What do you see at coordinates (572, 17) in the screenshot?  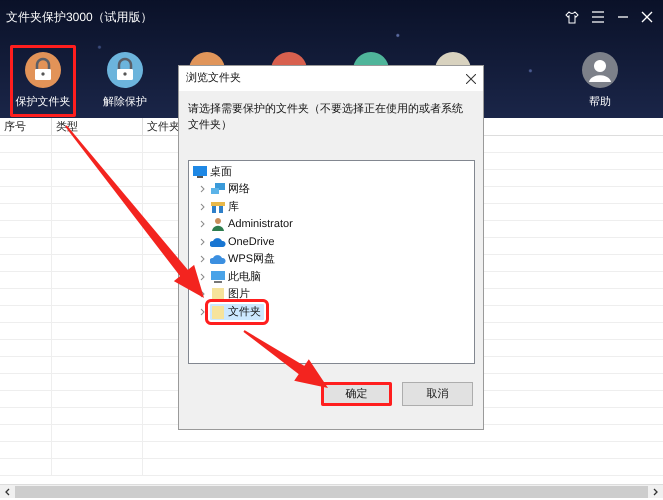 I see `shirt-icon` at bounding box center [572, 17].